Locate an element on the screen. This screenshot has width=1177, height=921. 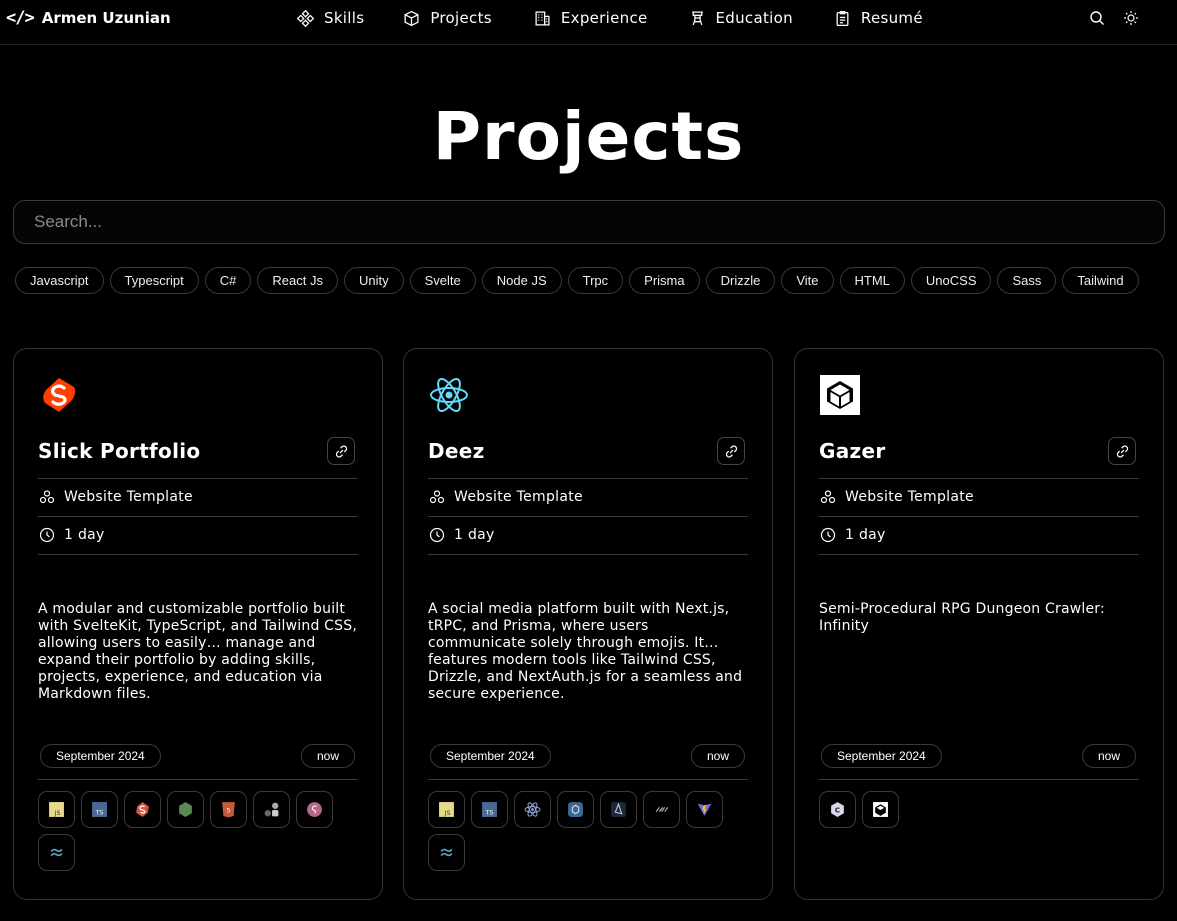
unocss-icon is located at coordinates (271, 809).